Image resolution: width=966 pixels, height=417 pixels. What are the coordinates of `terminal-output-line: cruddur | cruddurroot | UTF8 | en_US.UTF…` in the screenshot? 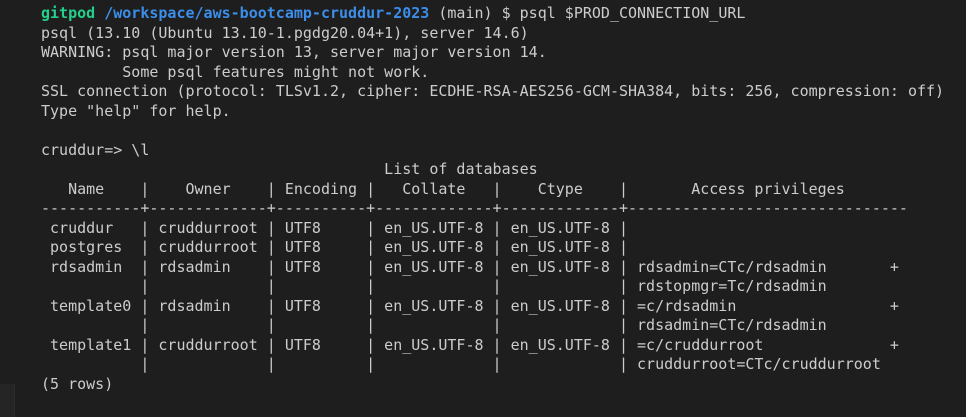 It's located at (339, 227).